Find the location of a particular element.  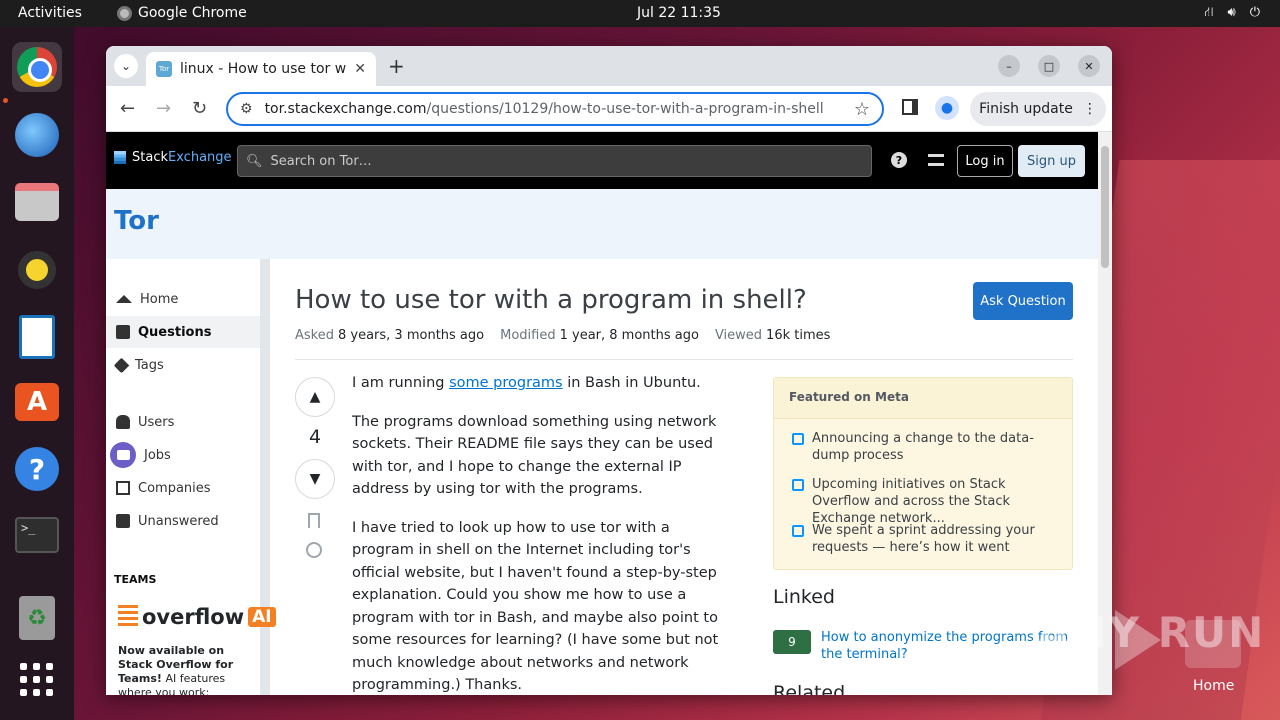

jobs-icon is located at coordinates (123, 455).